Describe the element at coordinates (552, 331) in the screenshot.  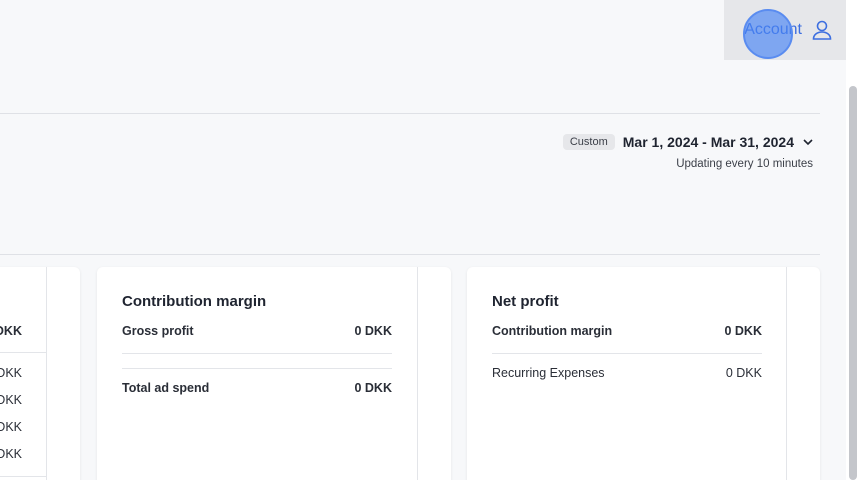
I see `metric-label: Contribution margin` at that location.